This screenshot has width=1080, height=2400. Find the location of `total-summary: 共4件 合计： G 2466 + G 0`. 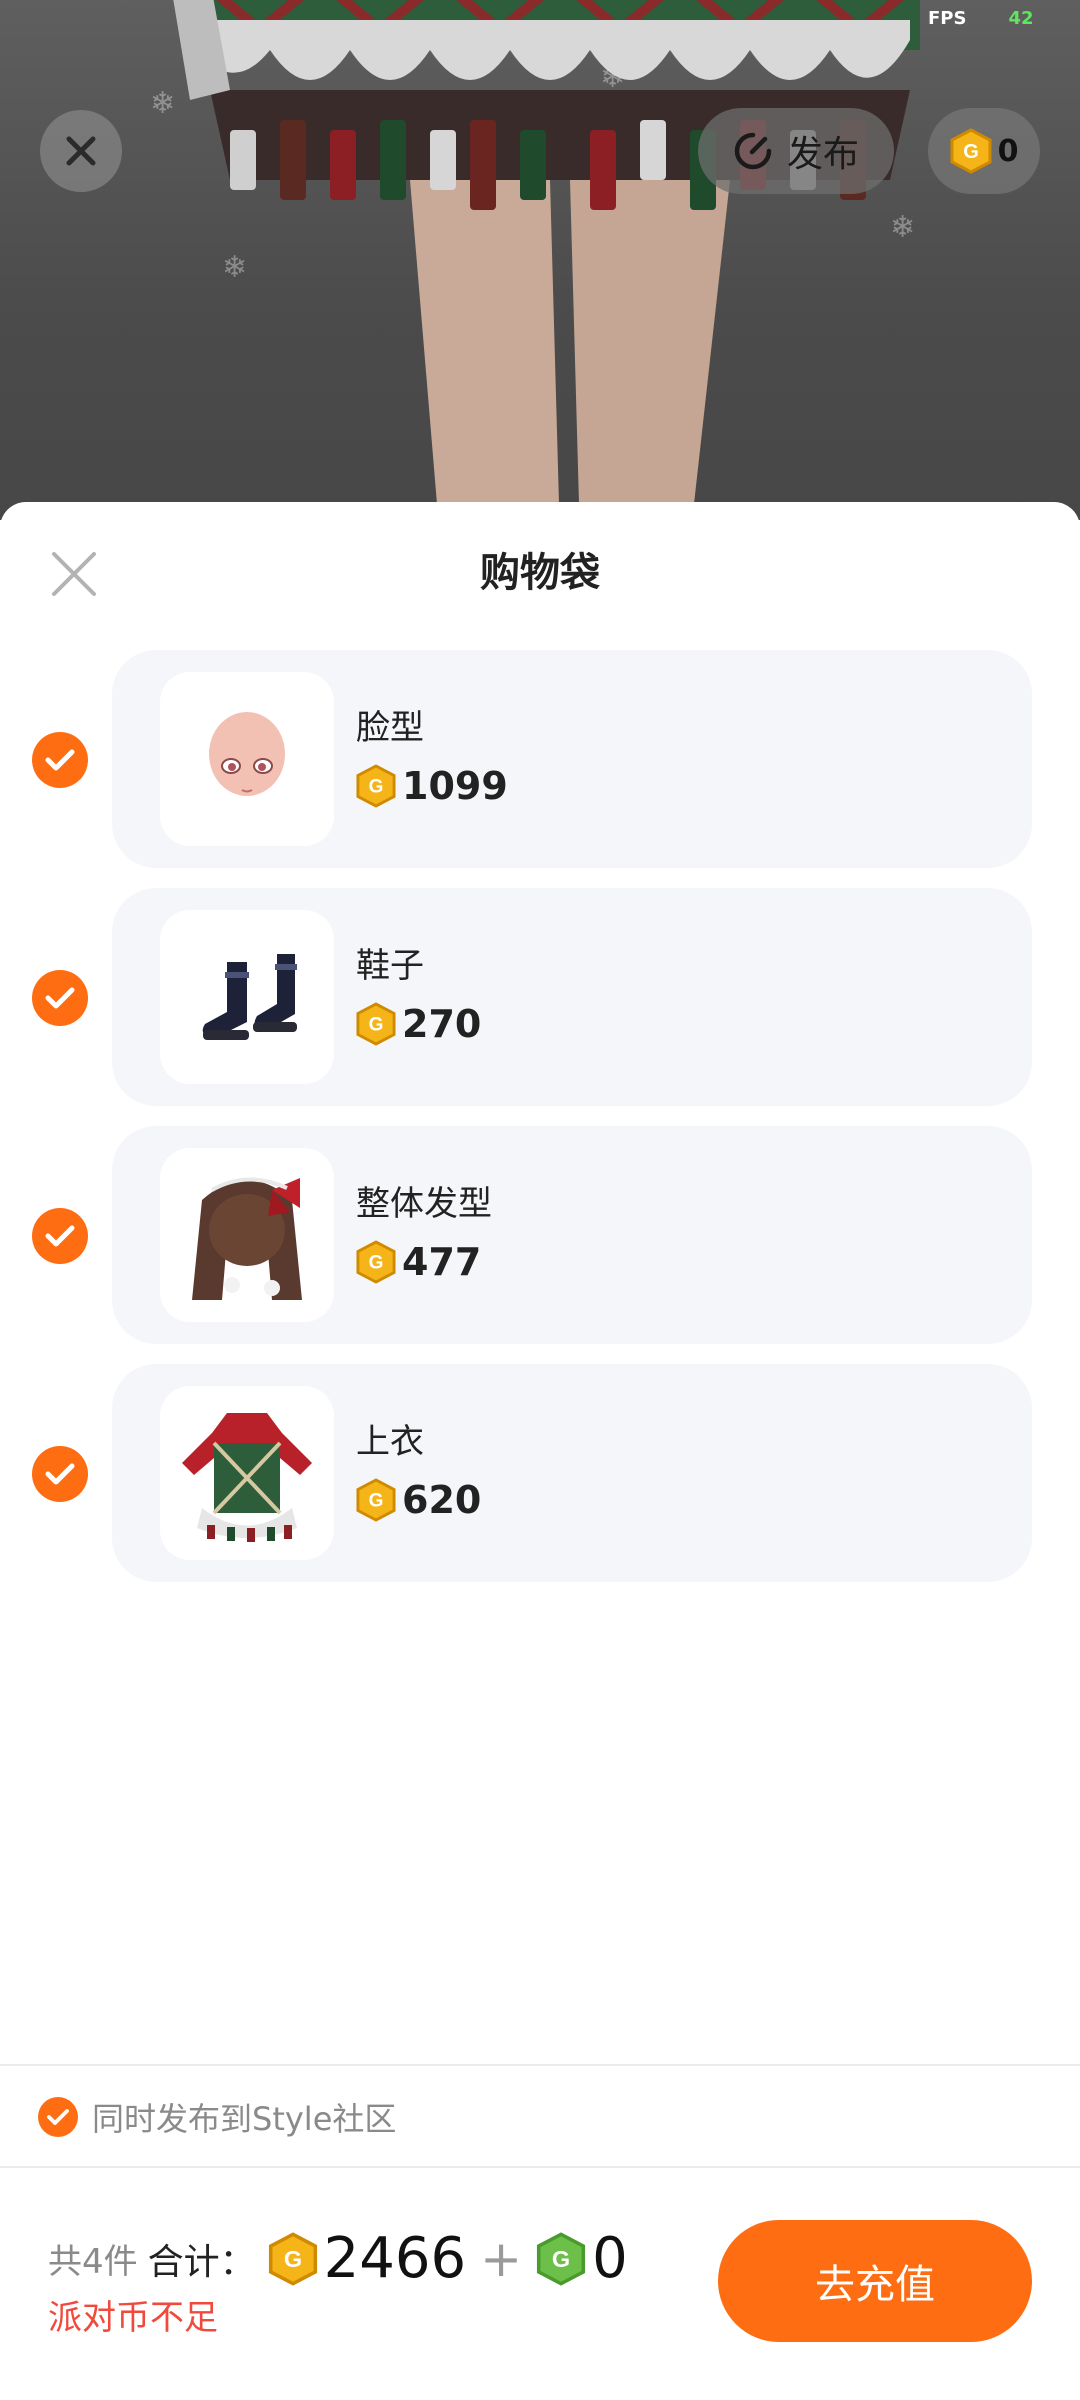

total-summary: 共4件 合计： G 2466 + G 0 is located at coordinates (338, 2258).